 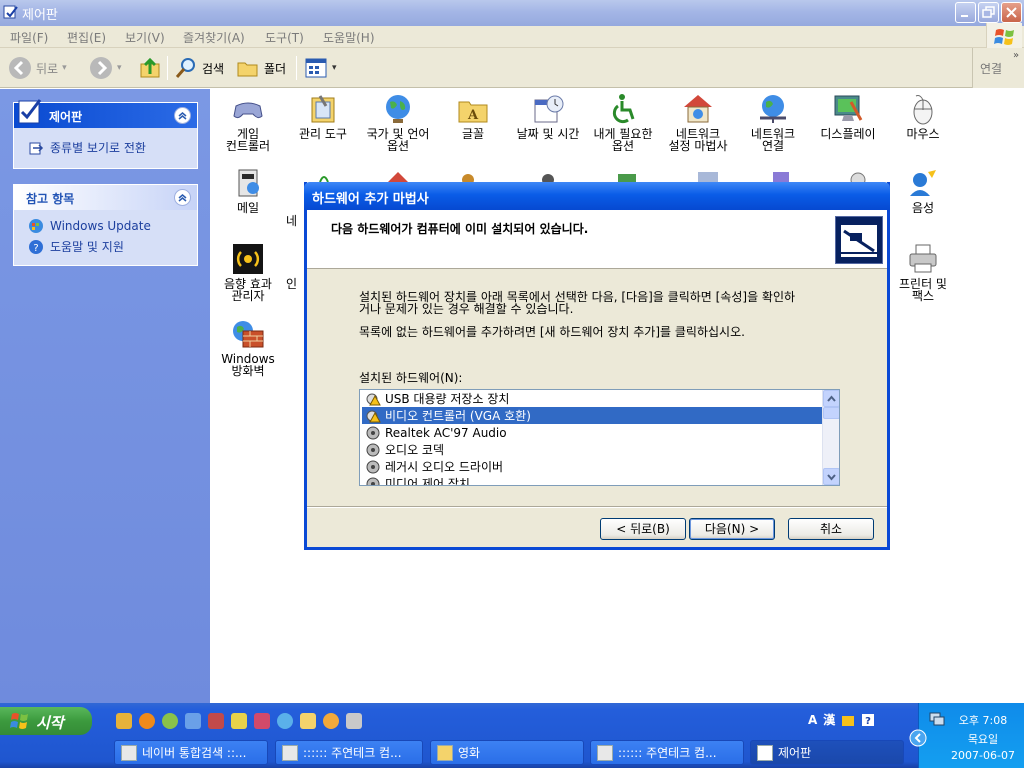 What do you see at coordinates (473, 134) in the screenshot?
I see `icon-label: 글꼴` at bounding box center [473, 134].